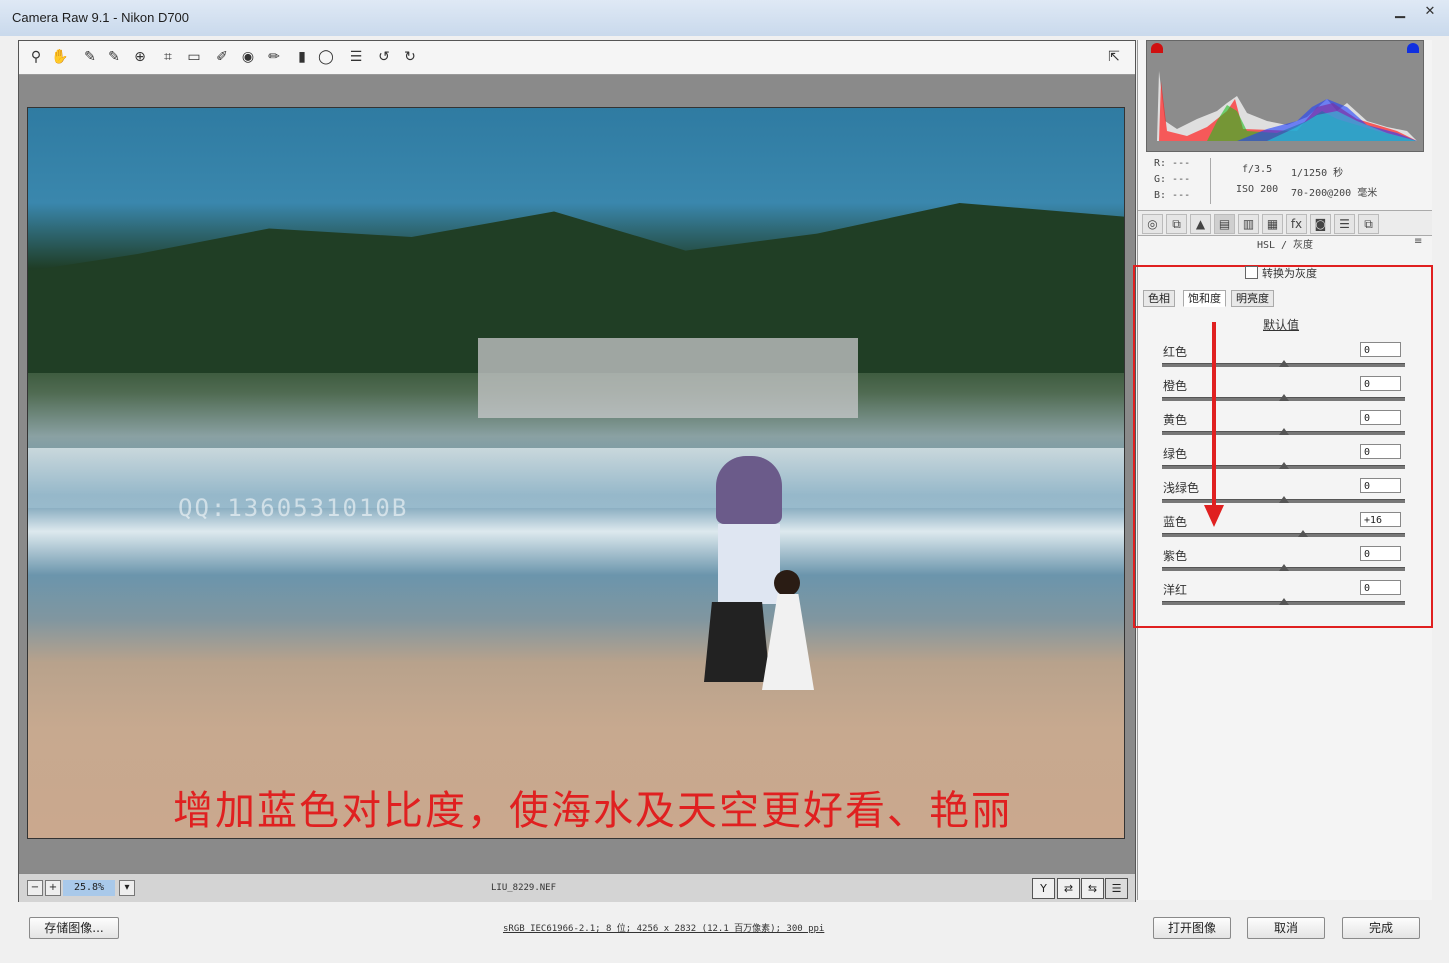 This screenshot has width=1449, height=963. I want to click on annotation-arrowhead, so click(1214, 516).